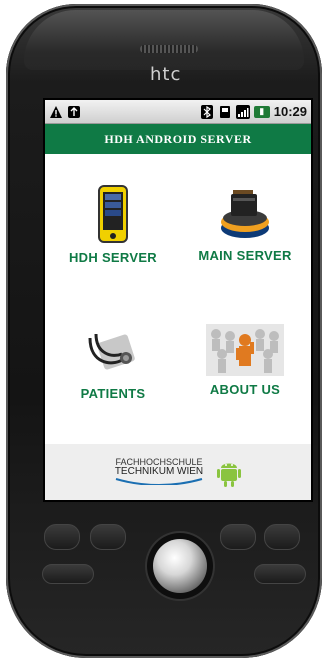  What do you see at coordinates (180, 566) in the screenshot?
I see `trackball` at bounding box center [180, 566].